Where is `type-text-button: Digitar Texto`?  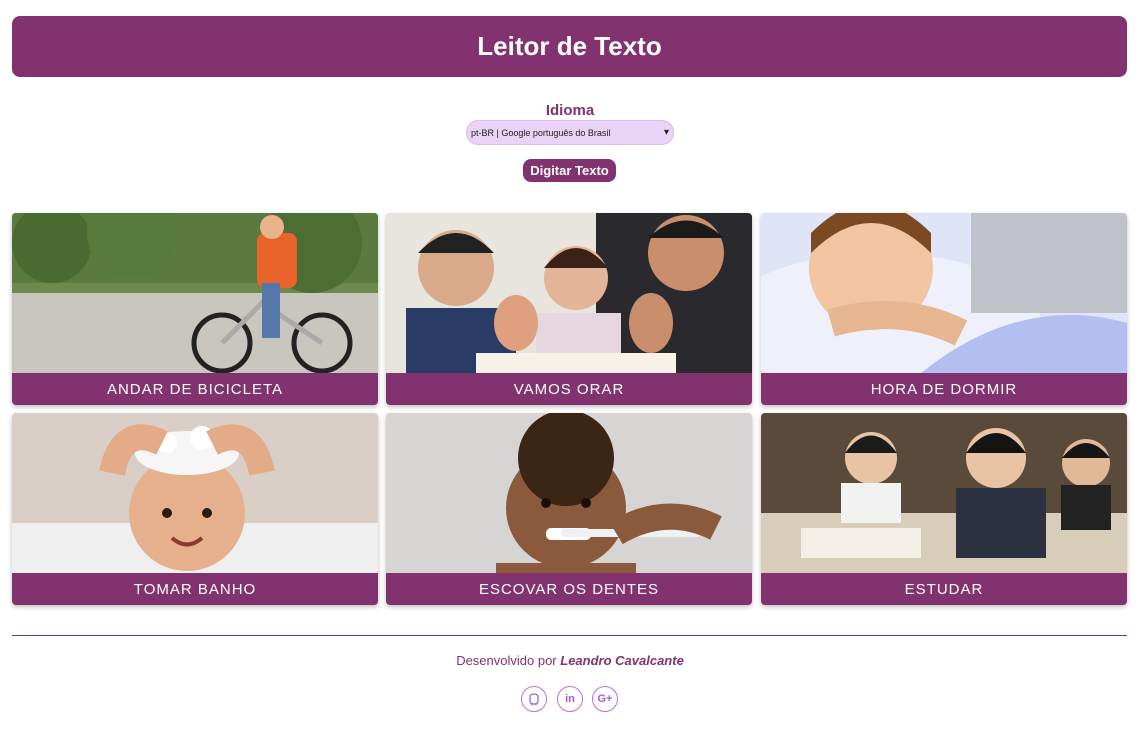 type-text-button: Digitar Texto is located at coordinates (569, 170).